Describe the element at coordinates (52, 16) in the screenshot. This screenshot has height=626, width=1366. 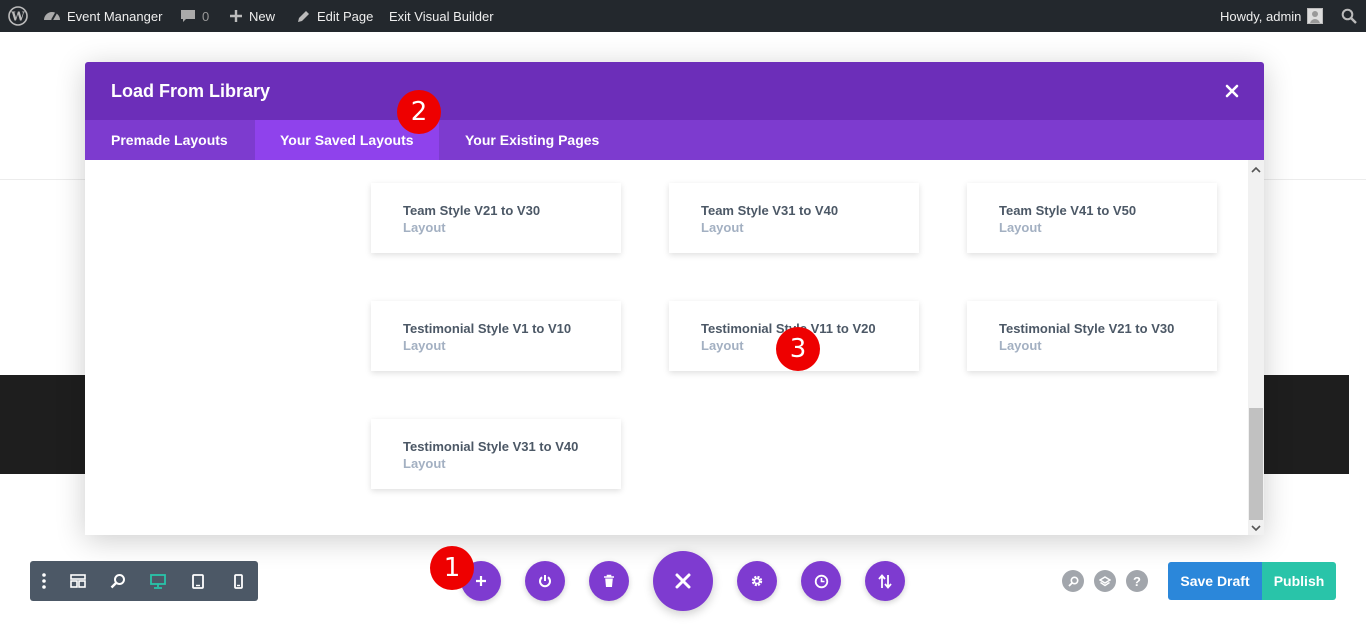
I see `dashboard-icon` at that location.